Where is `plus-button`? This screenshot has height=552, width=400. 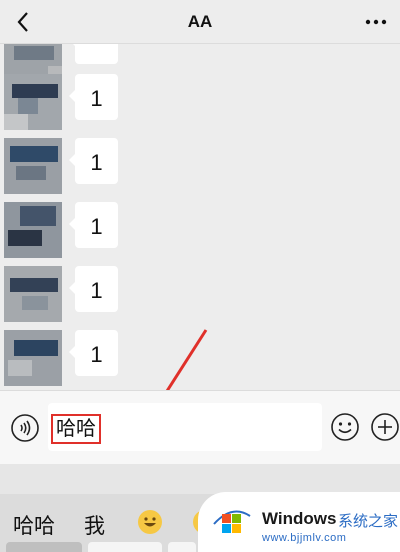 plus-button is located at coordinates (385, 427).